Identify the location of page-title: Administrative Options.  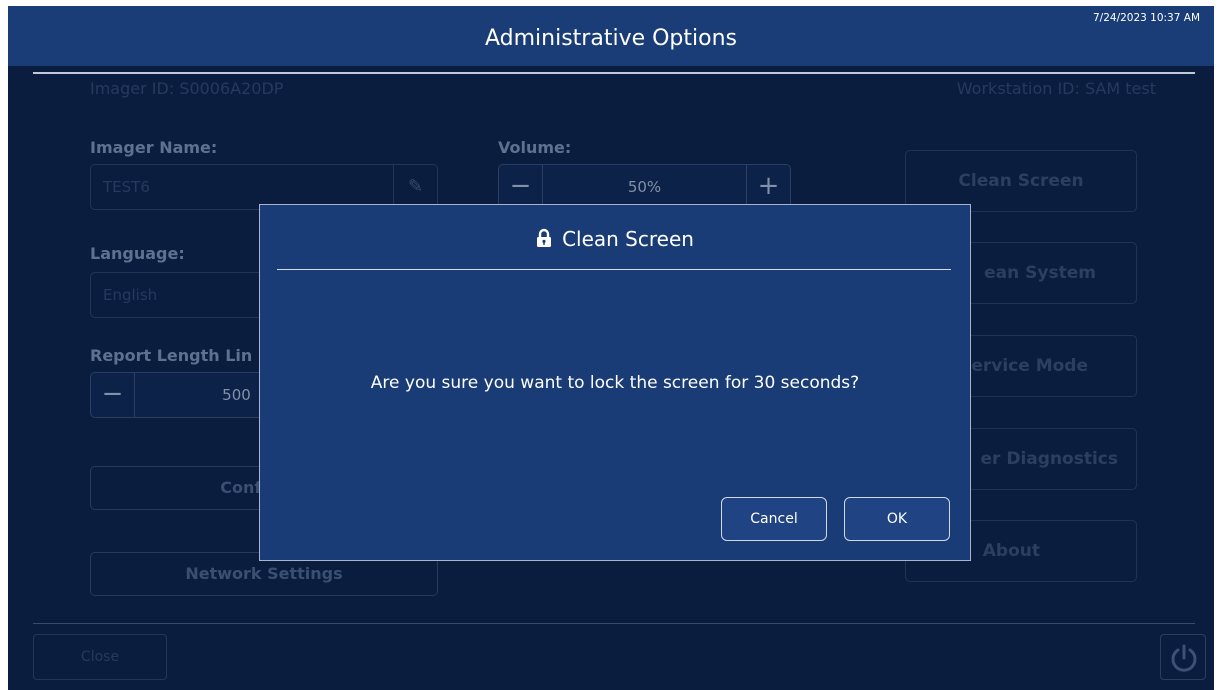
(610, 38).